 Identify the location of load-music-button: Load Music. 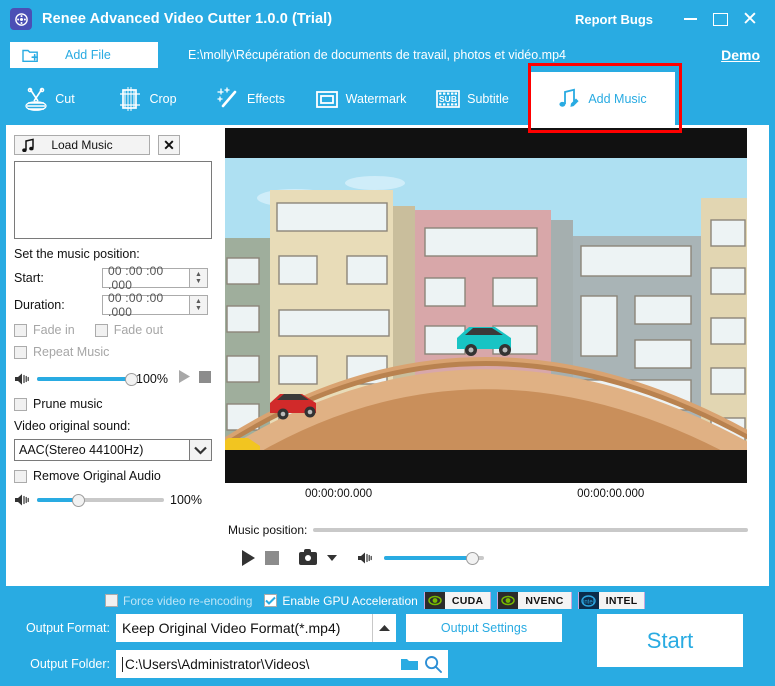
(82, 145).